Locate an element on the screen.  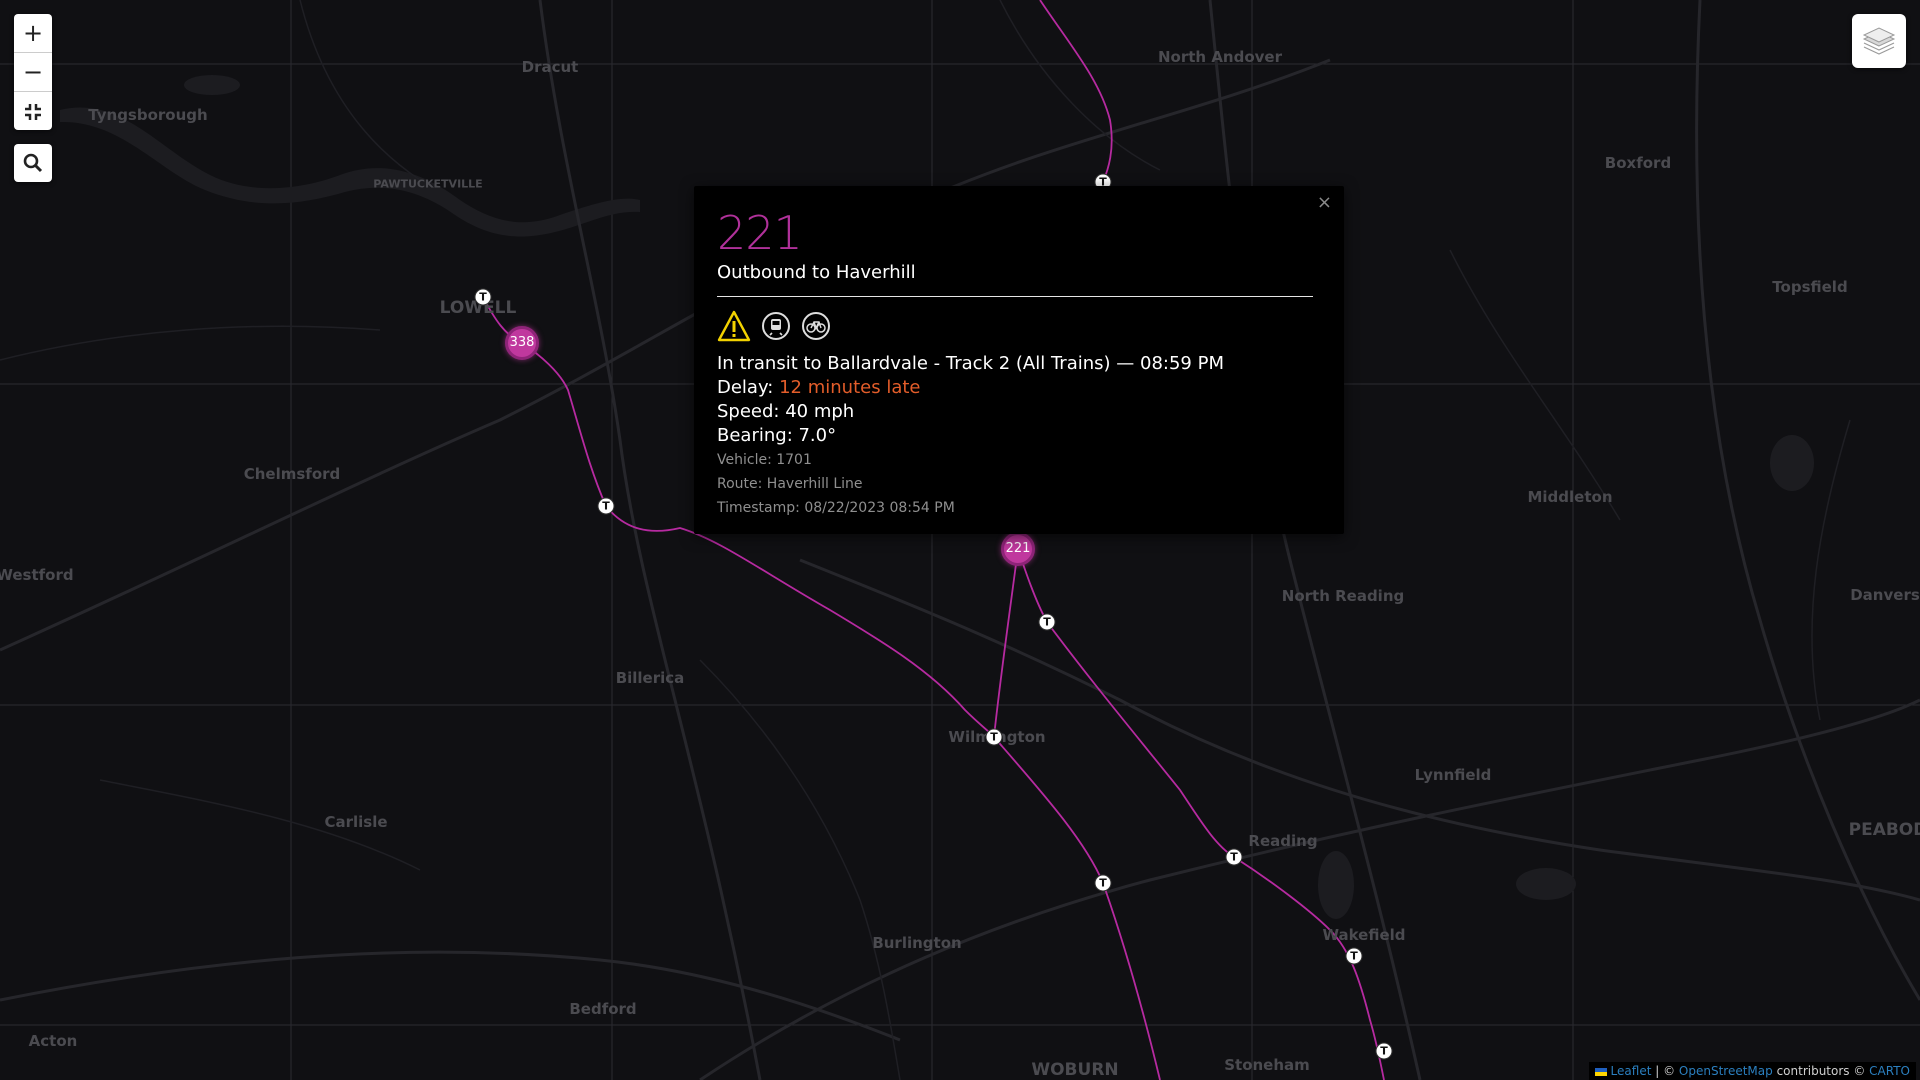
place-label: Westford is located at coordinates (37, 575).